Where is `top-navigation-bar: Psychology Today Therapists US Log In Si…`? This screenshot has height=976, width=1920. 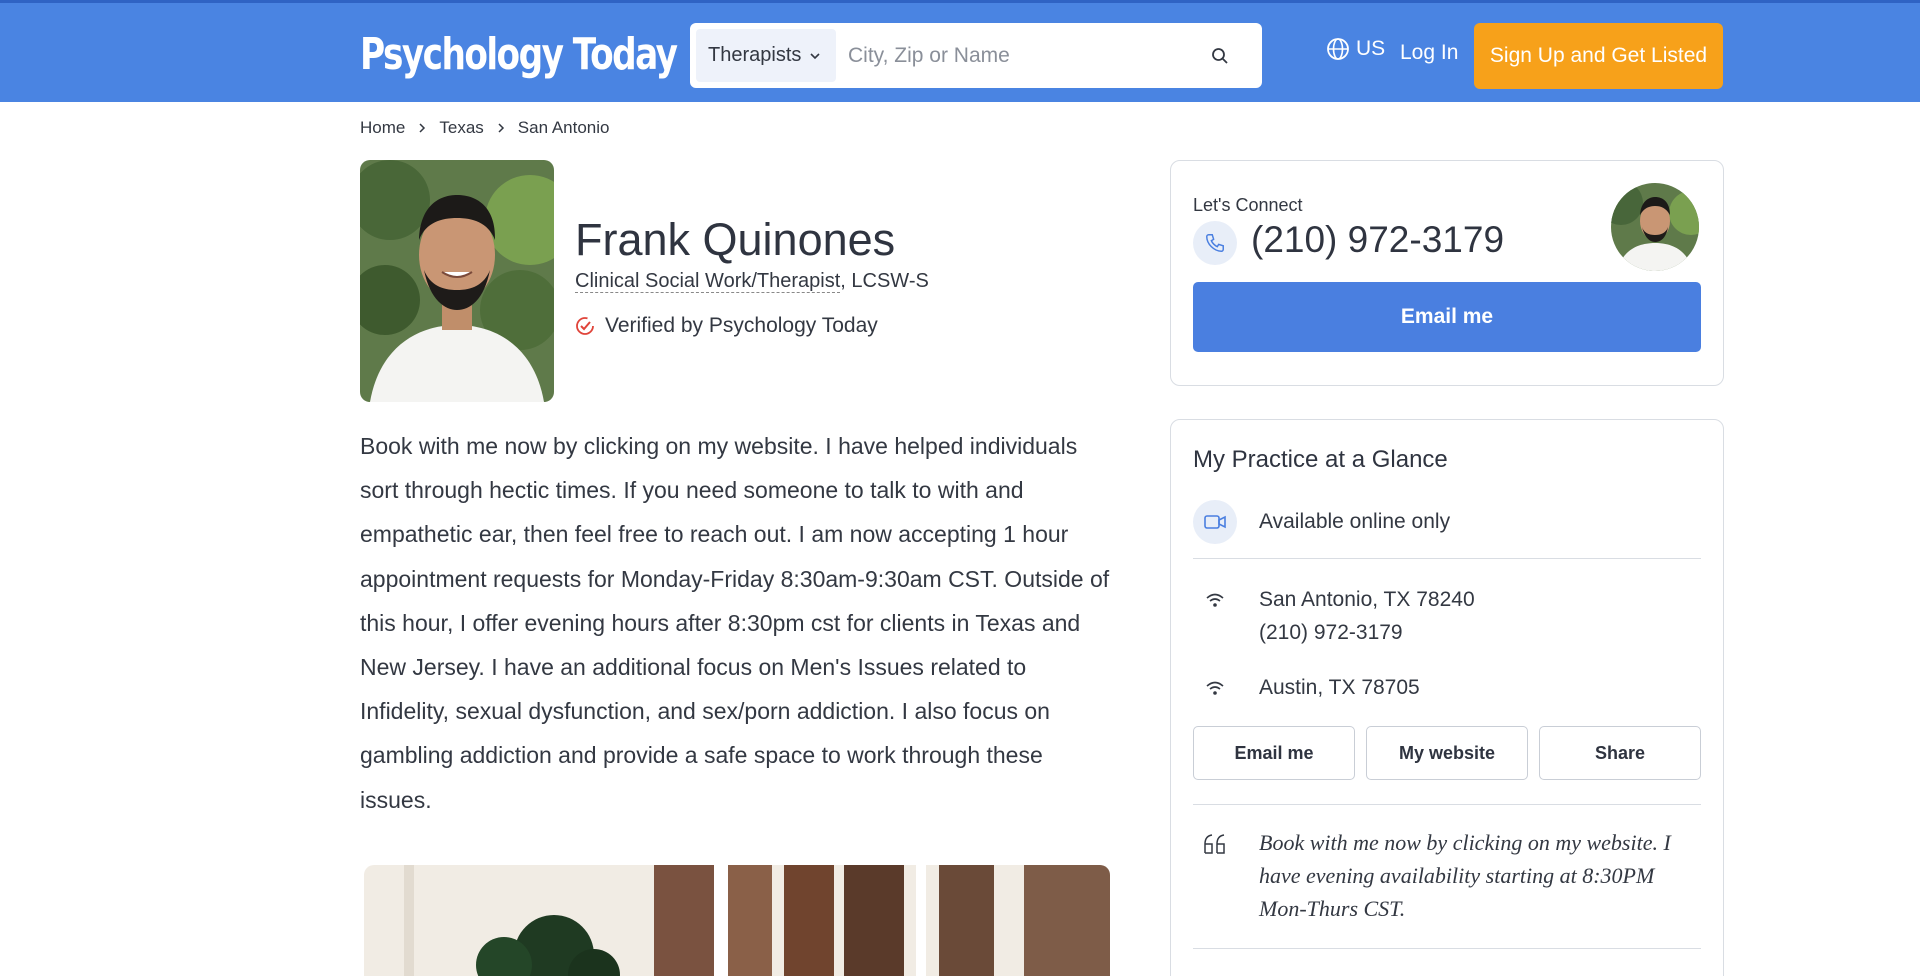
top-navigation-bar: Psychology Today Therapists US Log In Si… is located at coordinates (960, 51).